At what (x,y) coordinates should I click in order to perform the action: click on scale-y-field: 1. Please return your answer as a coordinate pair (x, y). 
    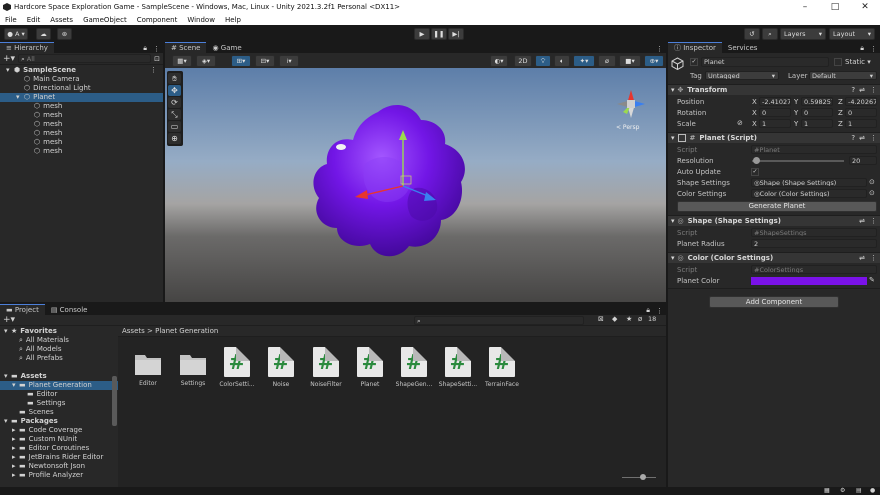
    Looking at the image, I should click on (817, 123).